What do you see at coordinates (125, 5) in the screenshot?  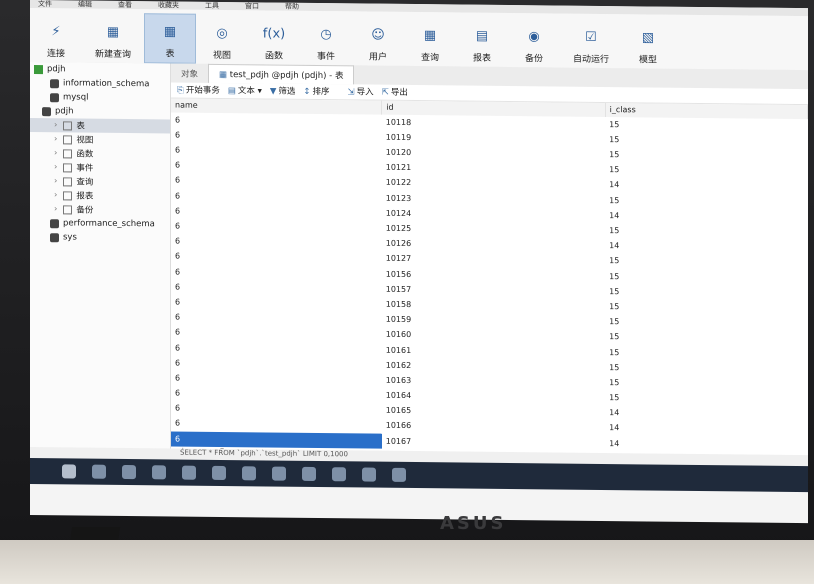 I see `menu-item: 查看` at bounding box center [125, 5].